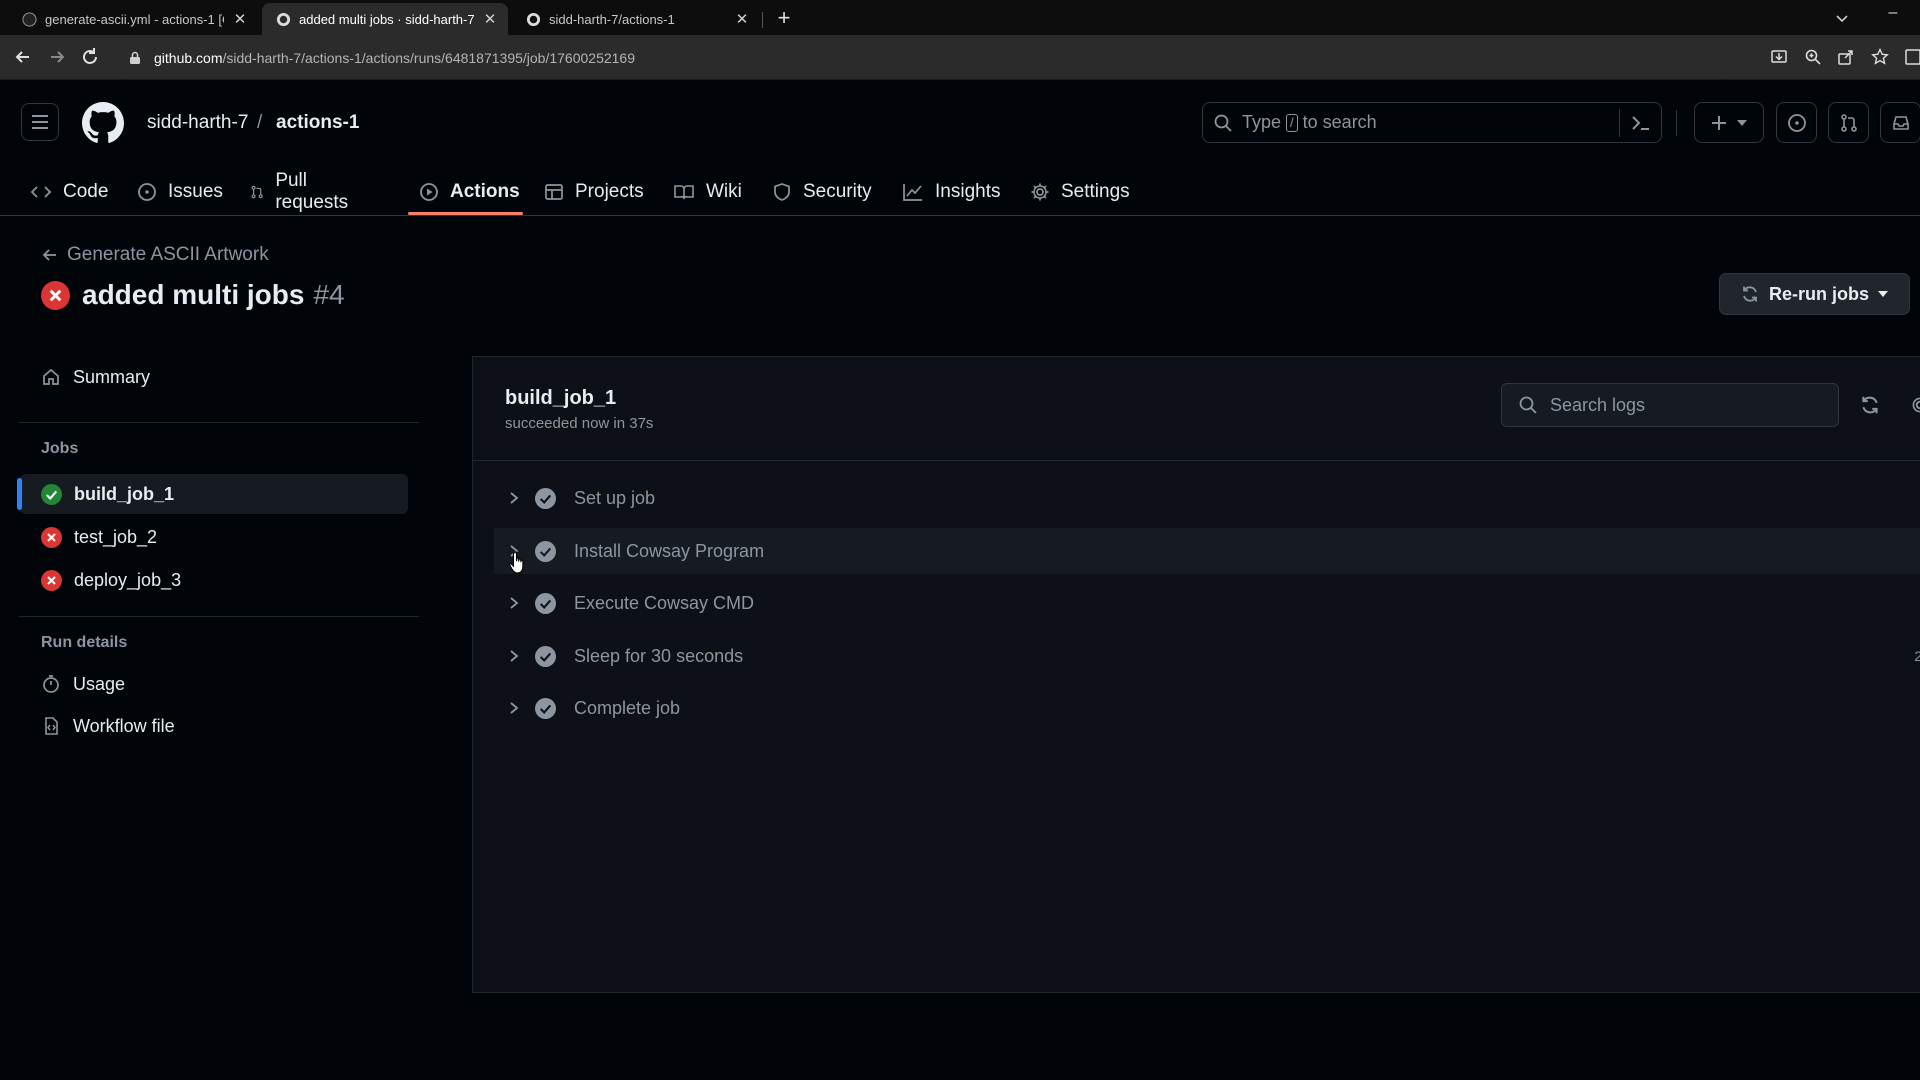 The image size is (1920, 1080). Describe the element at coordinates (1729, 122) in the screenshot. I see `create-new-button` at that location.